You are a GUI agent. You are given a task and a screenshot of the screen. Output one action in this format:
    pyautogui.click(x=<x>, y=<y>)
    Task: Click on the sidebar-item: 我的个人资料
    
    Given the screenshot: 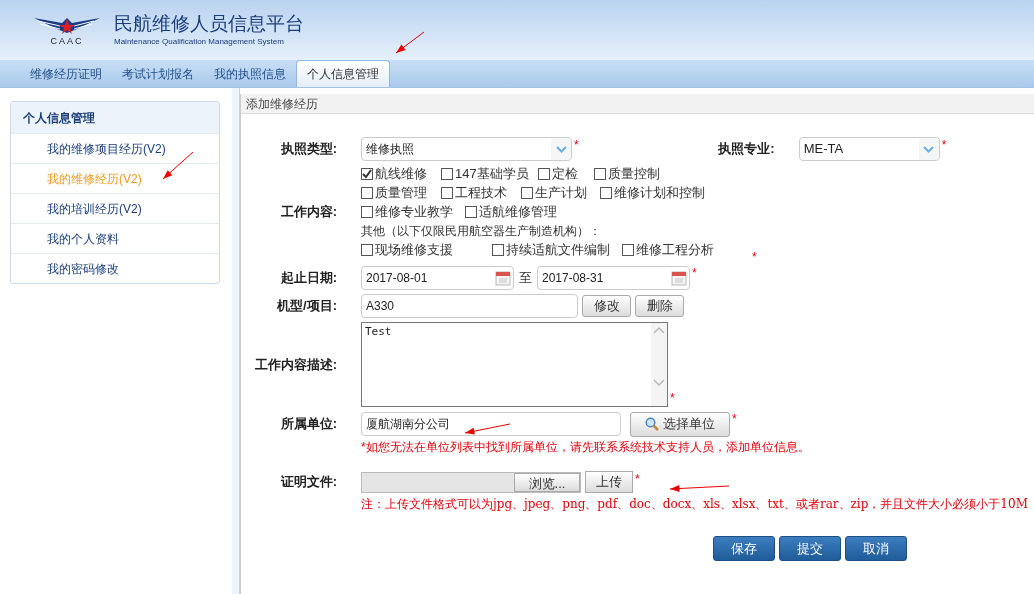 What is the action you would take?
    pyautogui.click(x=115, y=238)
    